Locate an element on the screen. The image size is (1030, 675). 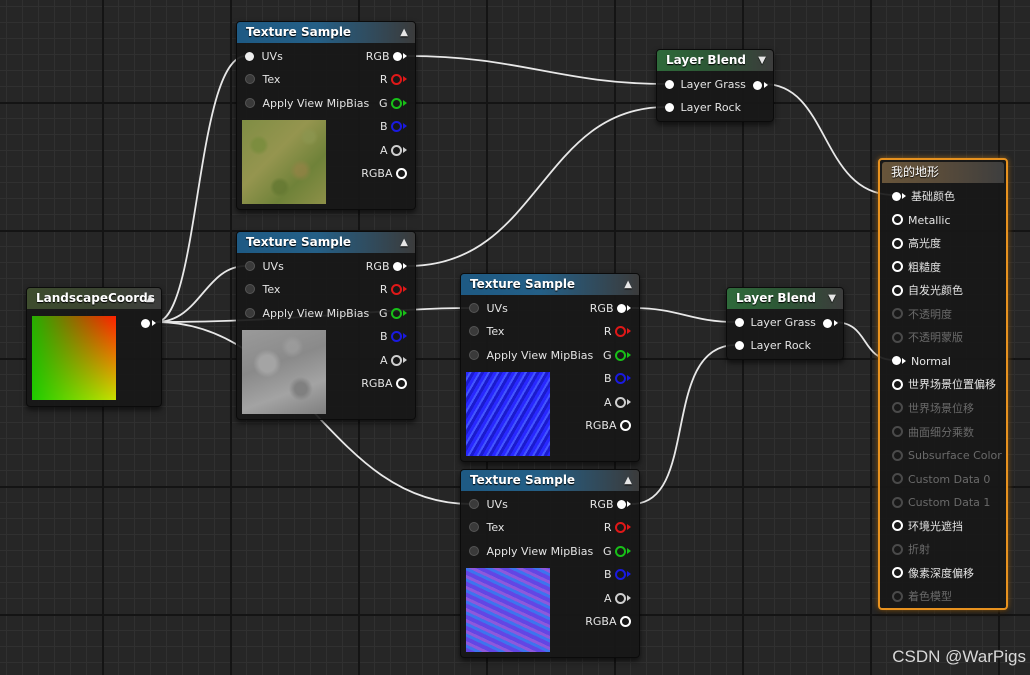
material-input-row: 基础颜色 is located at coordinates (923, 197).